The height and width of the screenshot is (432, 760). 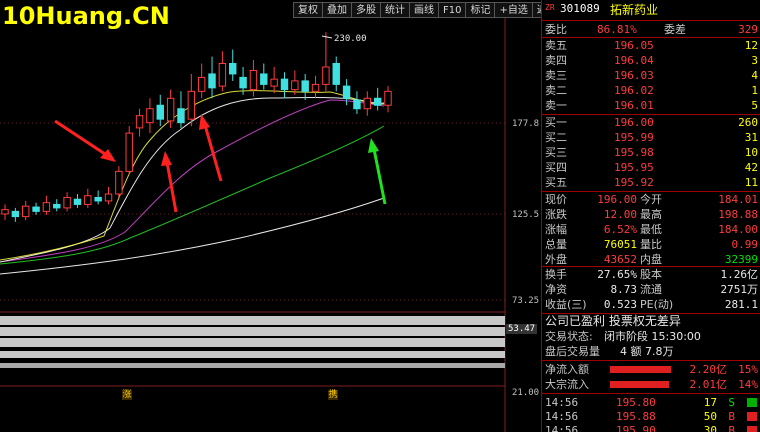 I want to click on order-volume: 10, so click(x=751, y=152).